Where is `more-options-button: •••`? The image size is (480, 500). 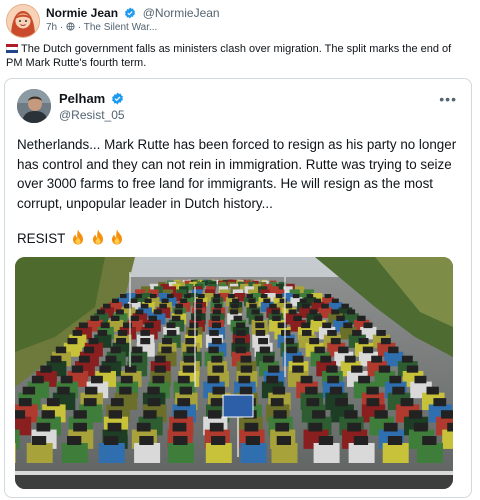 more-options-button: ••• is located at coordinates (448, 99).